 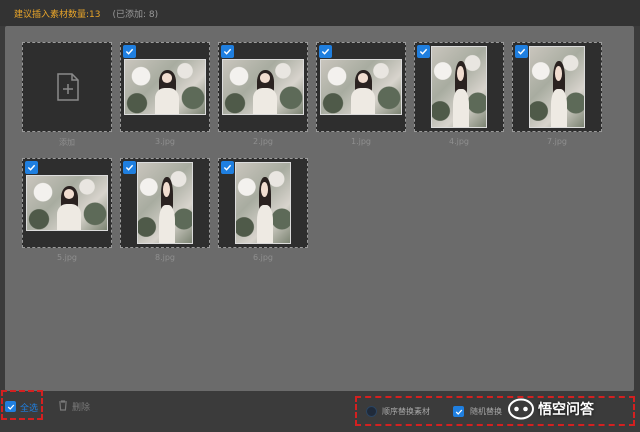 What do you see at coordinates (57, 14) in the screenshot?
I see `suggested-count-label: 建议插入素材数量:13` at bounding box center [57, 14].